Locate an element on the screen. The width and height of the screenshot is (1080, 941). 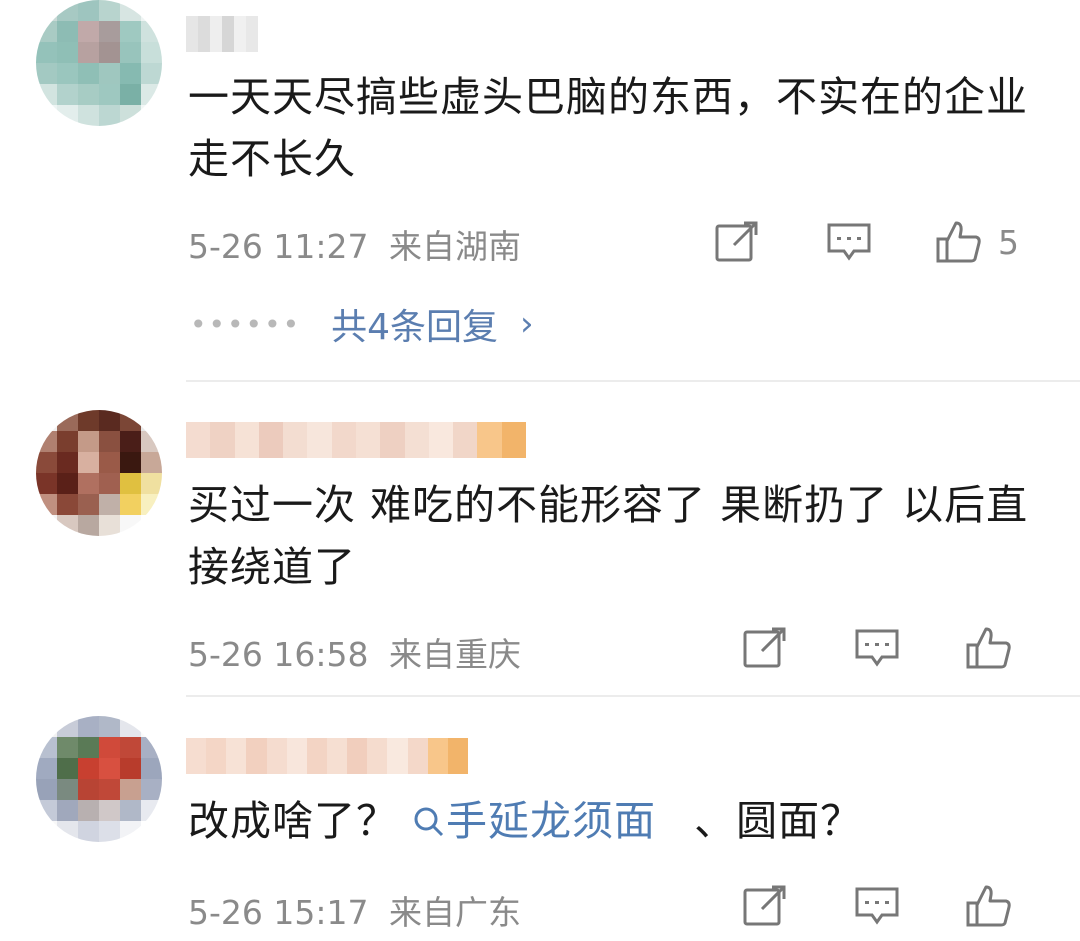
chevron-right-icon: › is located at coordinates (527, 324).